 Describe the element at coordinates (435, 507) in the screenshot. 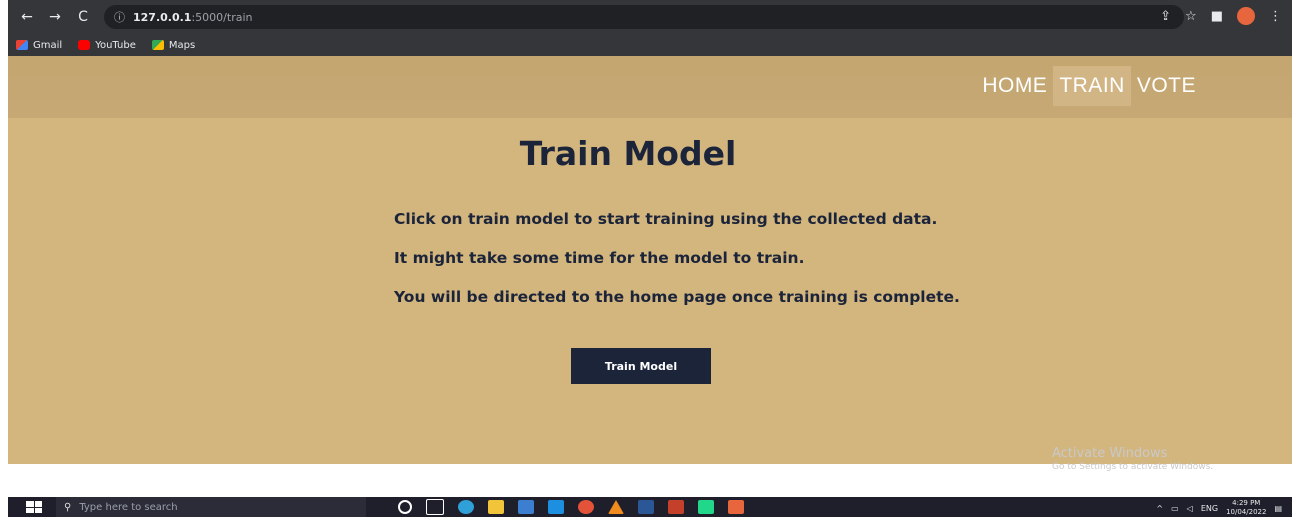

I see `task-view-icon` at that location.